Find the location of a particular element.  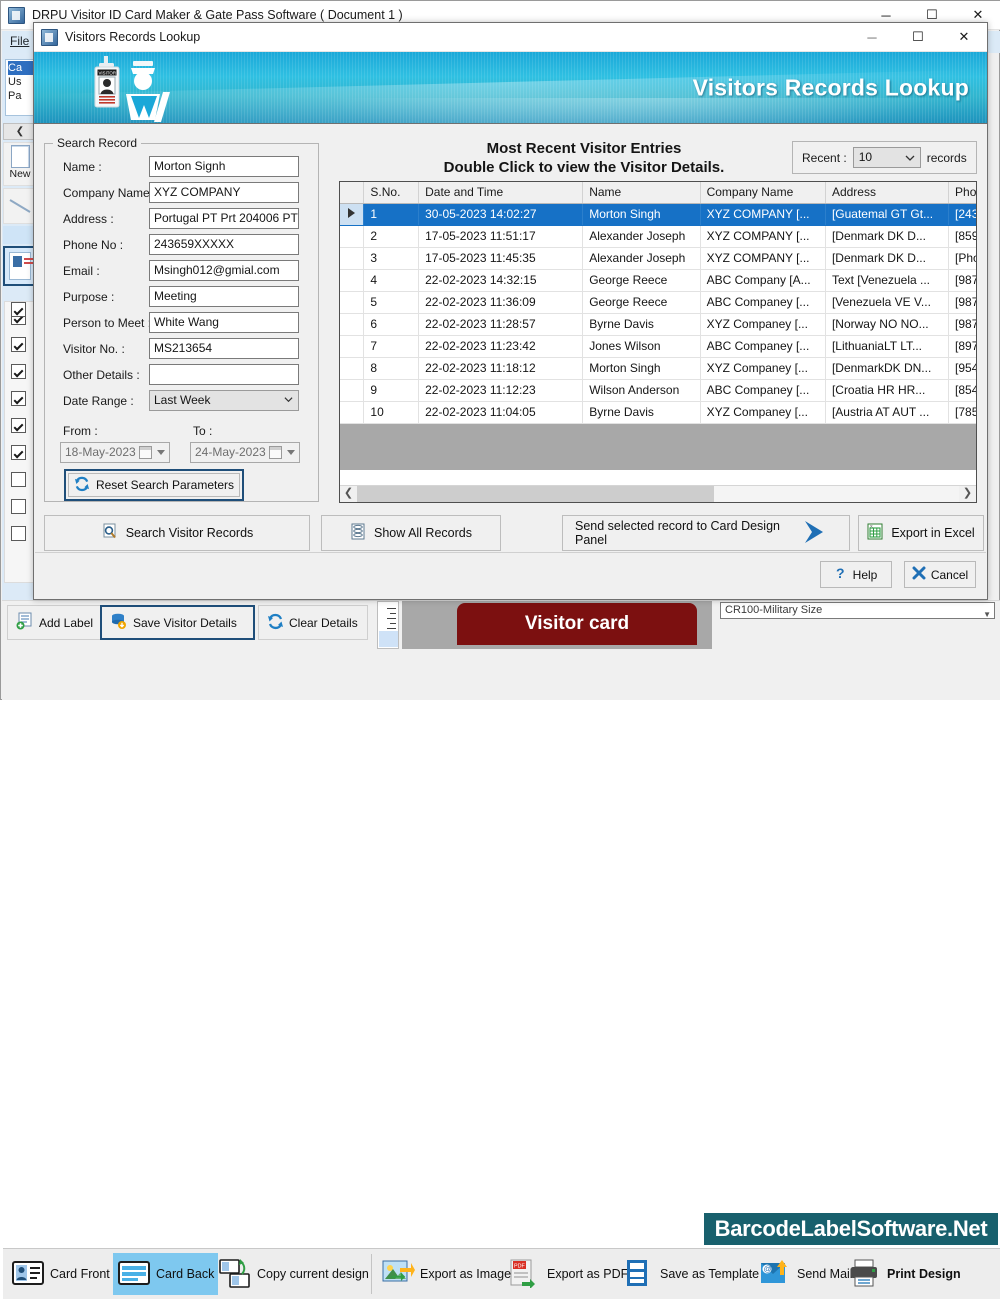

show-all-records-button: Show All Records is located at coordinates (411, 533).